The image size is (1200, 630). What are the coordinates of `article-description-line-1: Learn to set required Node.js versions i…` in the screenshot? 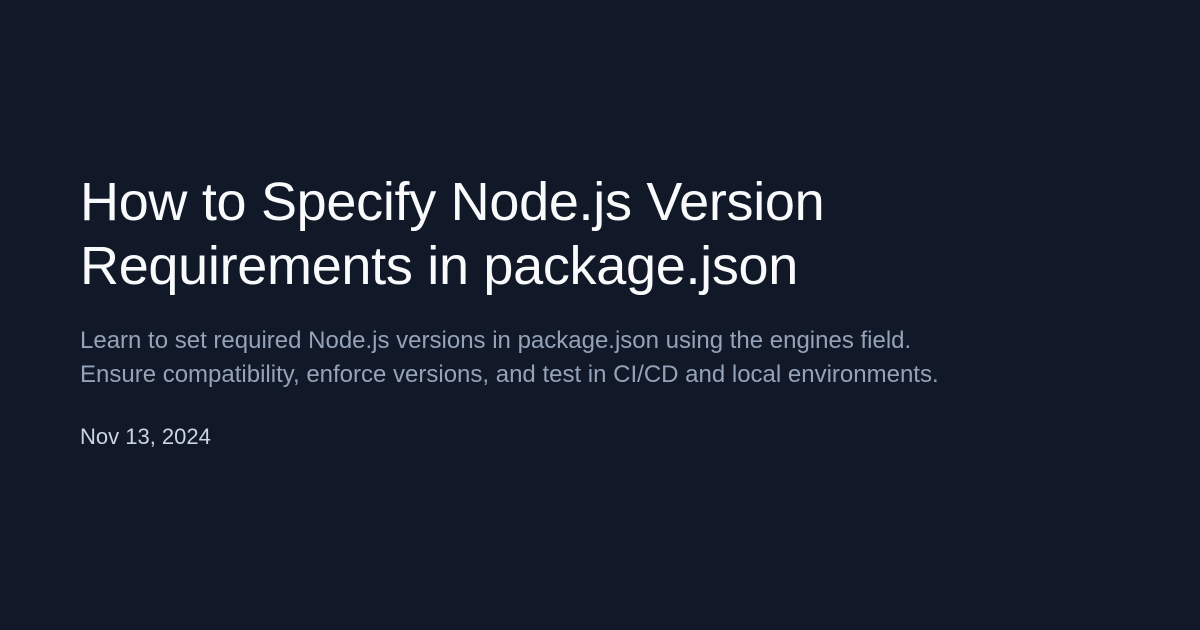 It's located at (496, 340).